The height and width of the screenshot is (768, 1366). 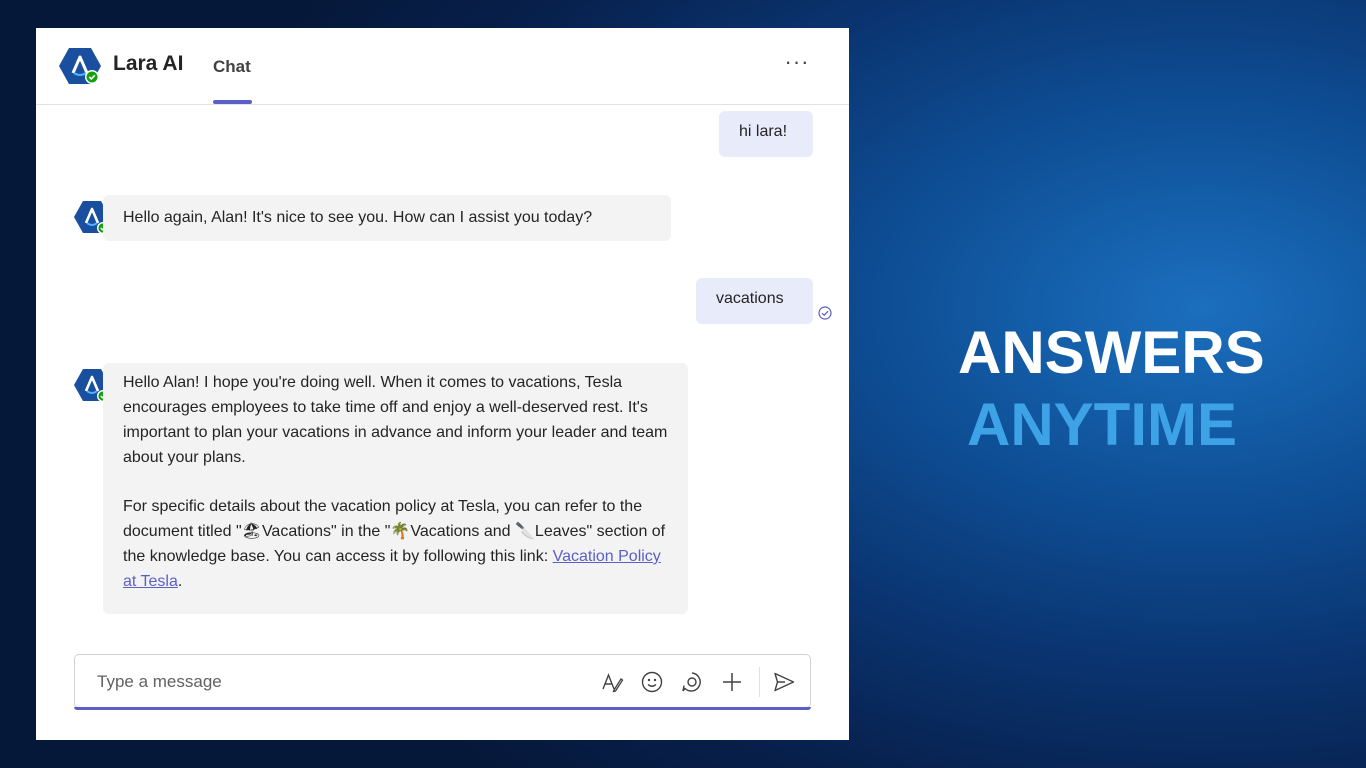 What do you see at coordinates (652, 682) in the screenshot?
I see `emoji-icon` at bounding box center [652, 682].